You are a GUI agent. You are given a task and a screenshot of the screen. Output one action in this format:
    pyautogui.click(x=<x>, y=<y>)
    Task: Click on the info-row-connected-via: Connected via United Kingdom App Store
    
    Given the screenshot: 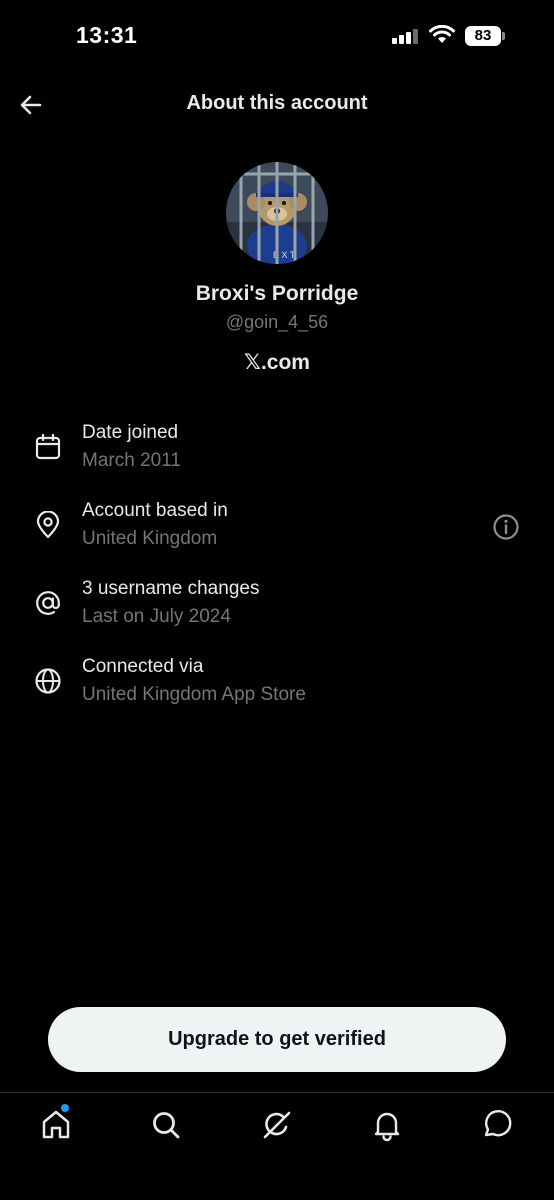 What is the action you would take?
    pyautogui.click(x=277, y=688)
    